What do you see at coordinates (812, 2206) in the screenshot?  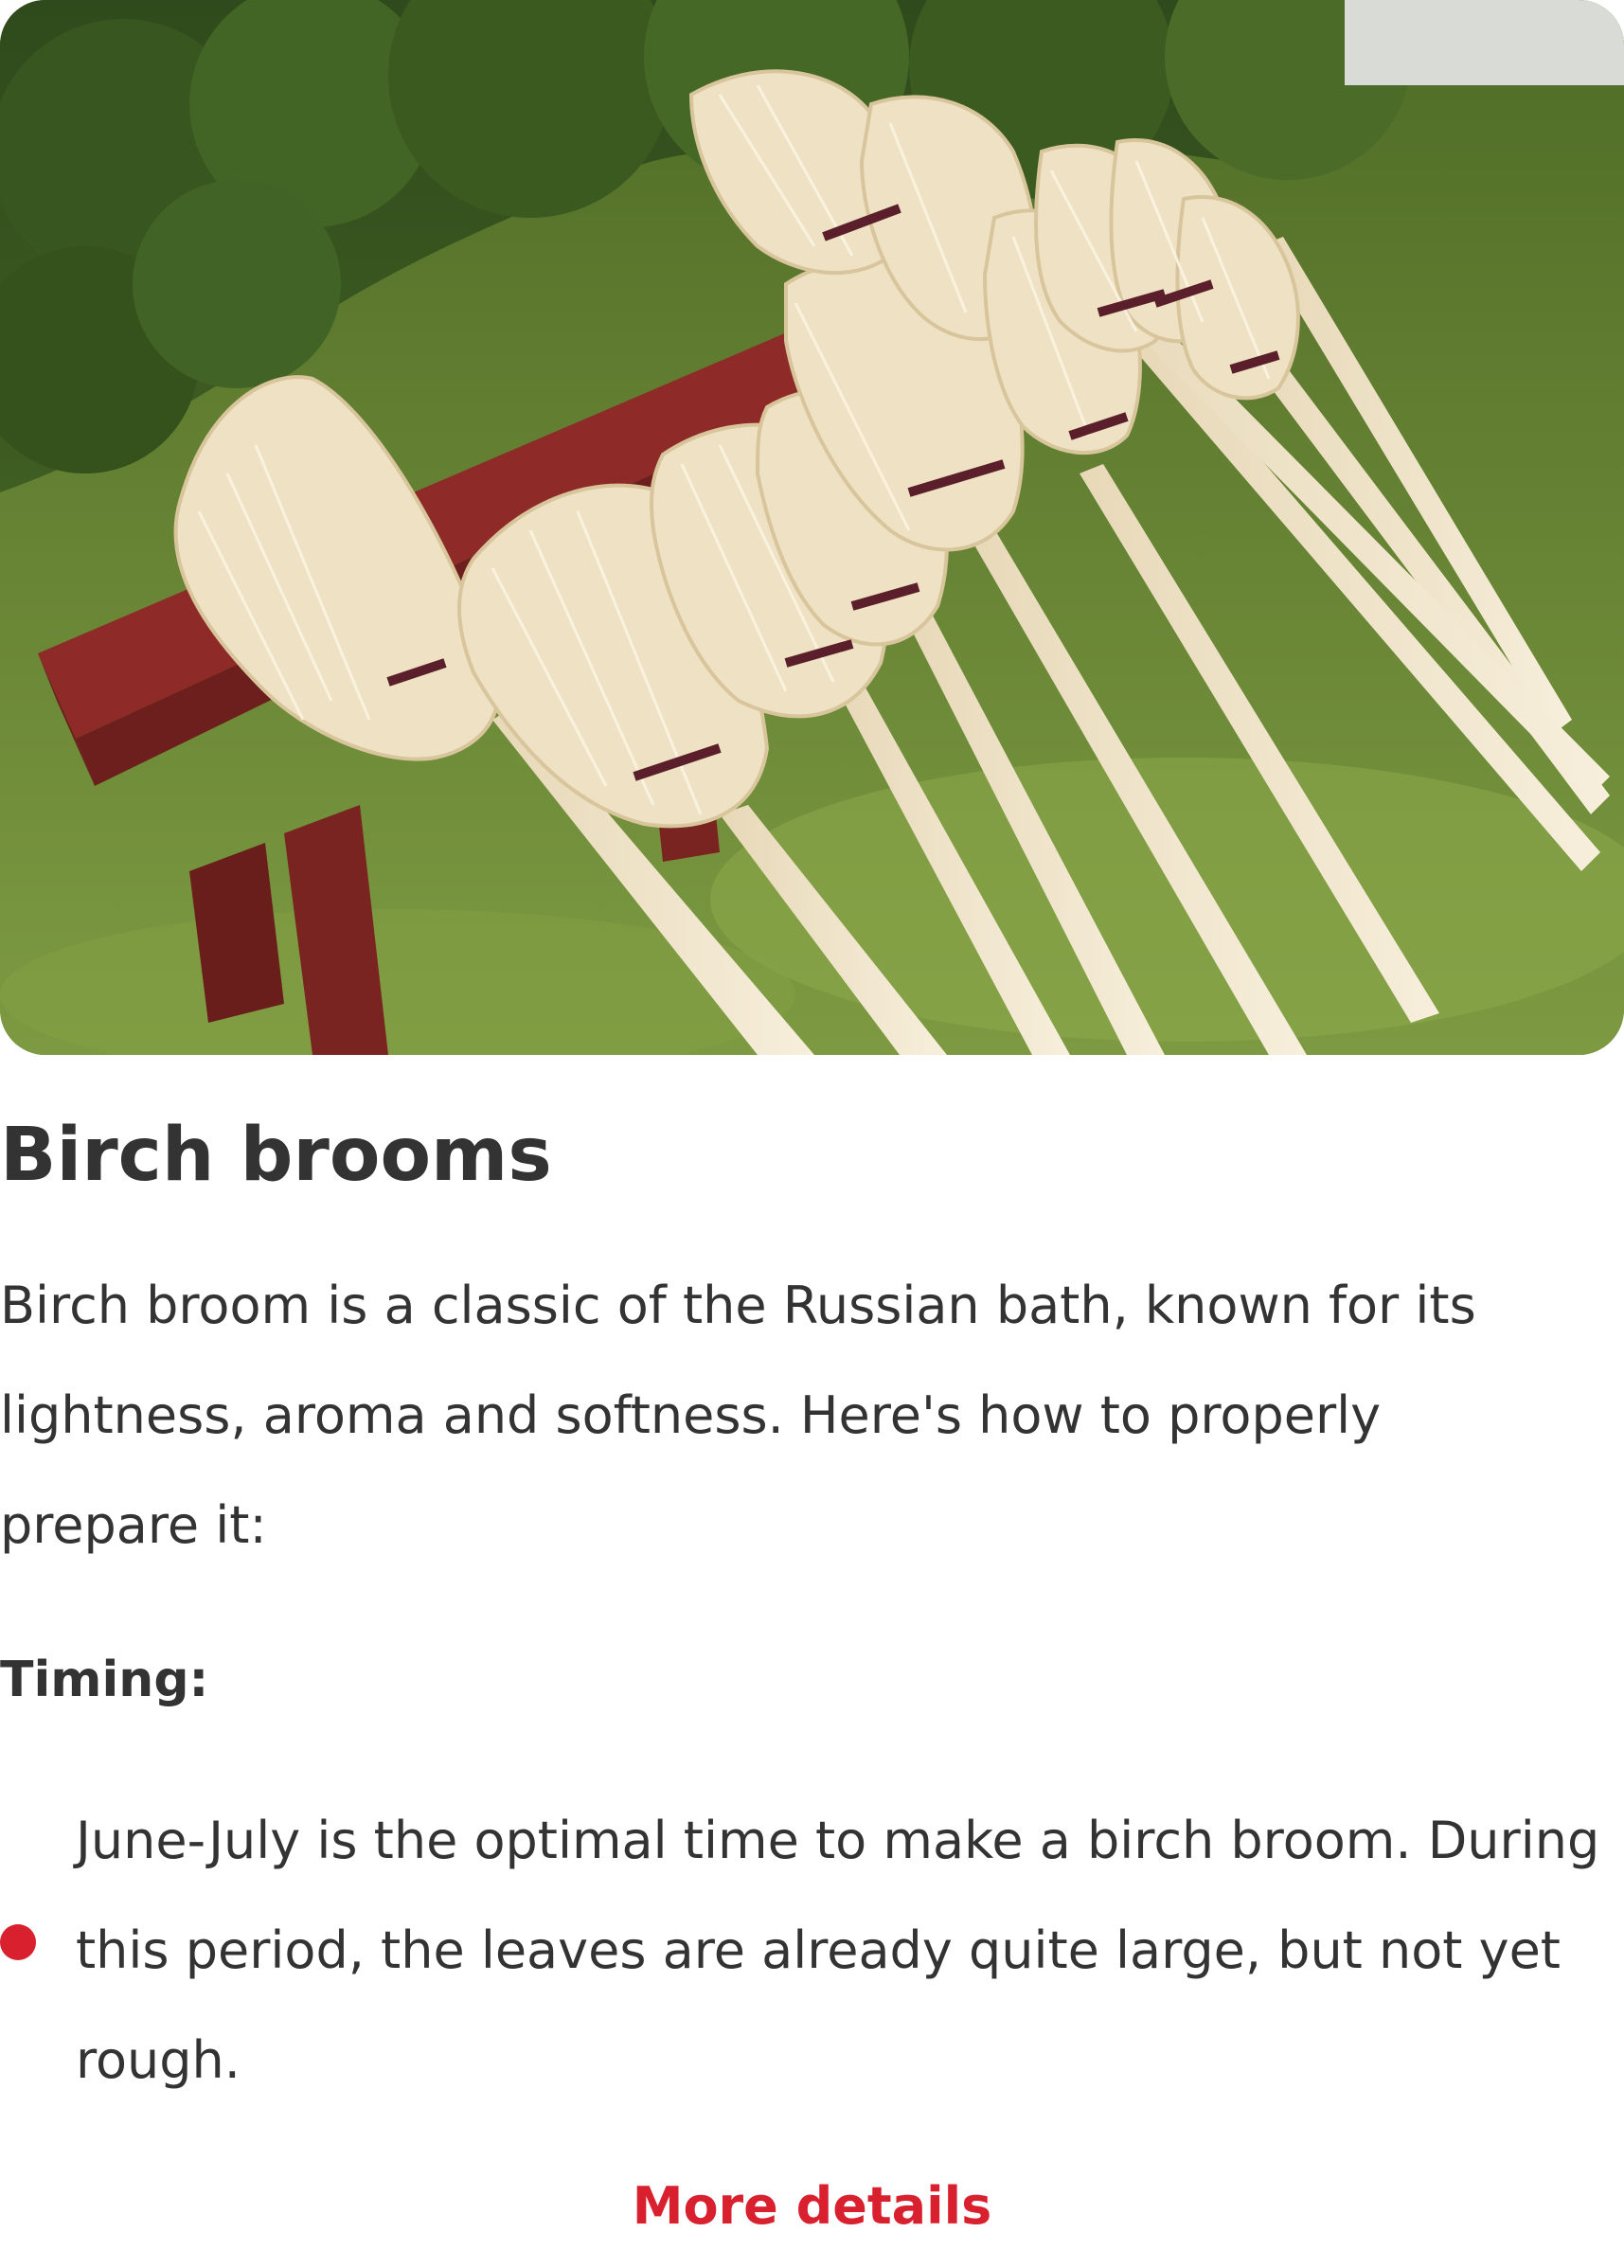 I see `more-details-link: More details` at bounding box center [812, 2206].